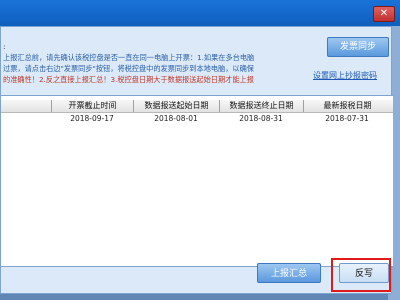 This screenshot has width=400, height=300. I want to click on set-password-link: 设置网上抄报密码, so click(353, 75).